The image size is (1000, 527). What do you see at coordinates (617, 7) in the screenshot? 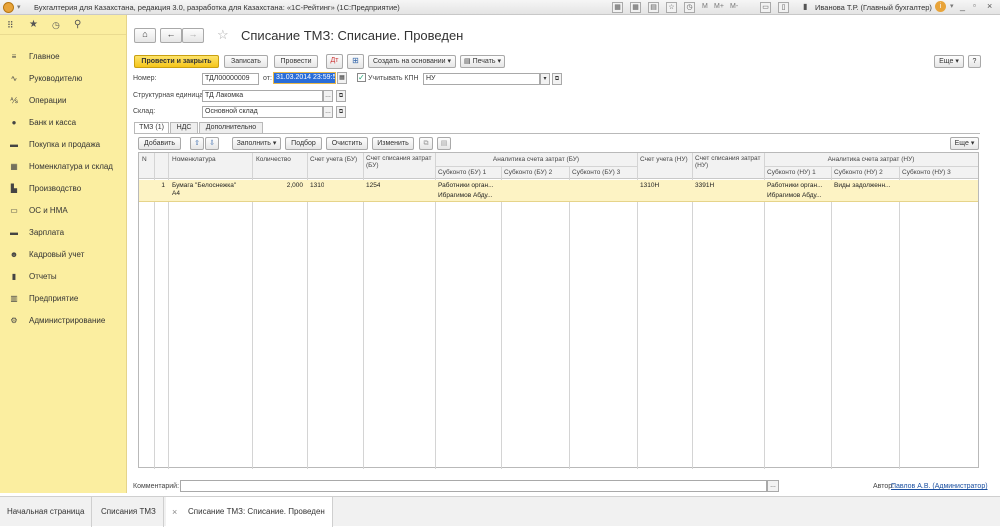
I see `calc-icon: ▦` at bounding box center [617, 7].